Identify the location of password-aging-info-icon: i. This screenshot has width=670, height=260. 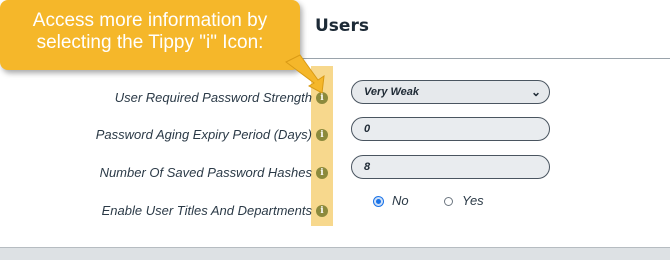
(322, 135).